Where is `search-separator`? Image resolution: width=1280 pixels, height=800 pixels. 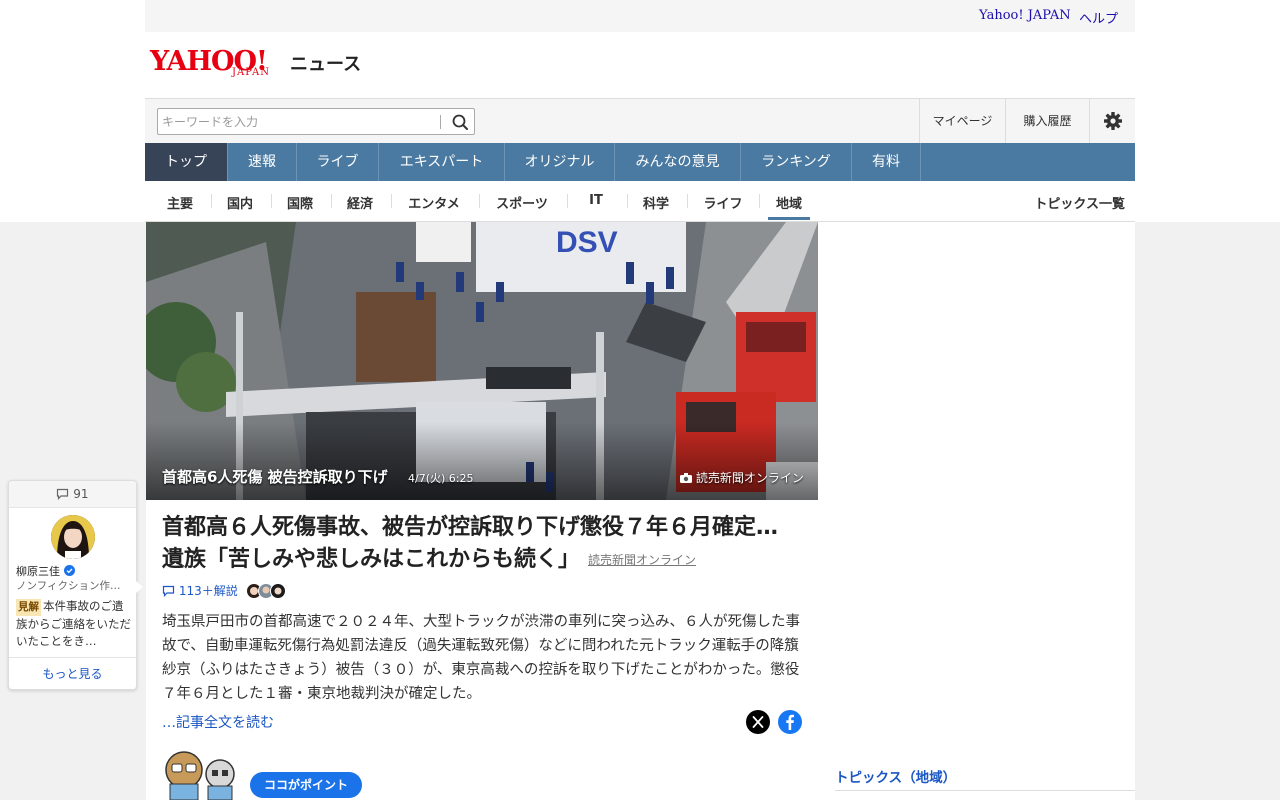
search-separator is located at coordinates (440, 122).